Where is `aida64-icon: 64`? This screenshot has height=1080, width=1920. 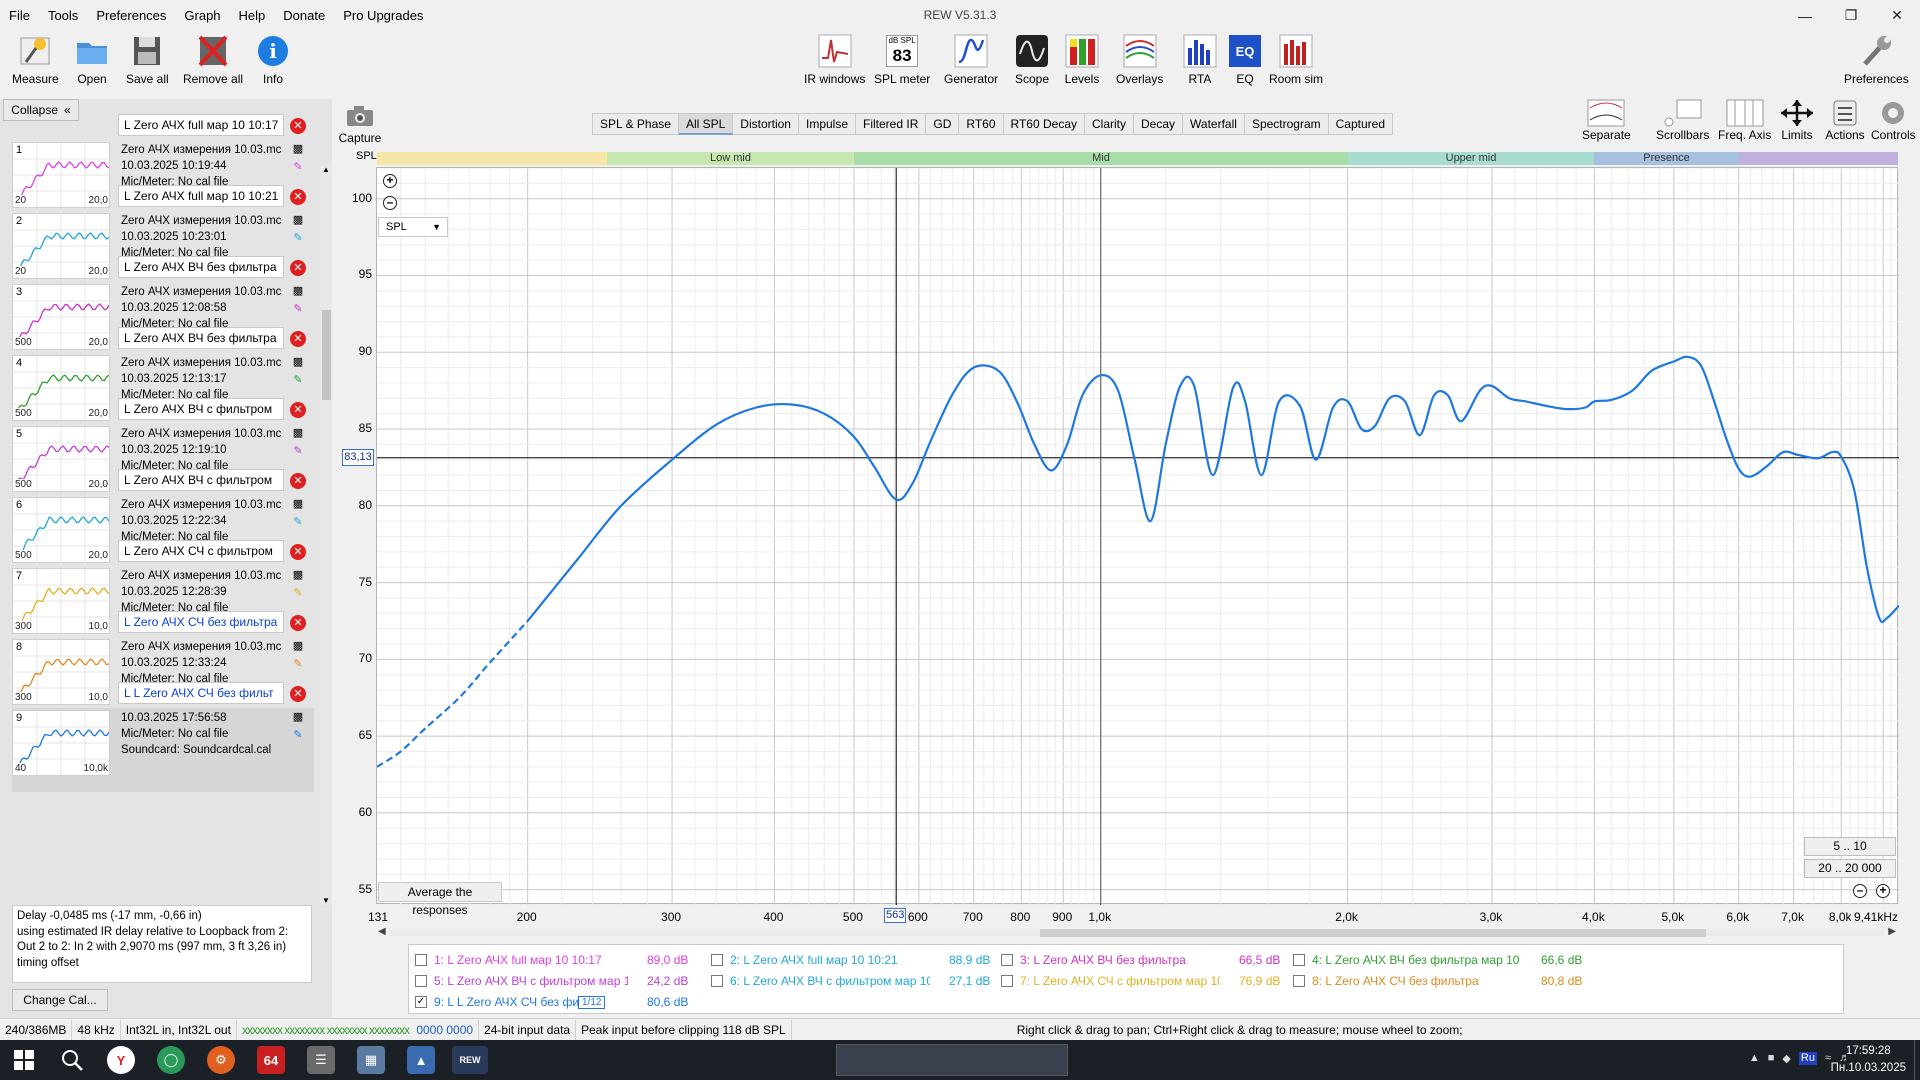 aida64-icon: 64 is located at coordinates (271, 1060).